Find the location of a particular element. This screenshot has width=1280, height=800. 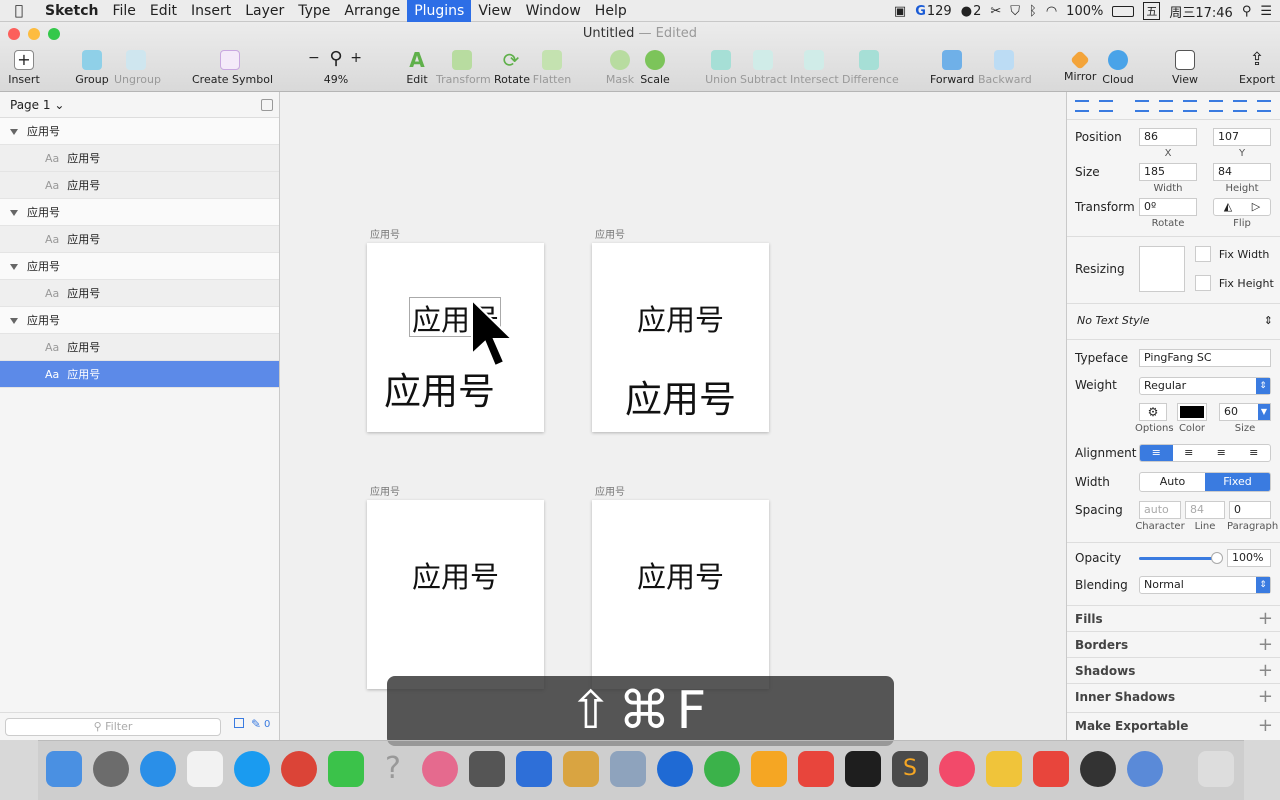

menu-app-name: Sketch is located at coordinates (71, 11).